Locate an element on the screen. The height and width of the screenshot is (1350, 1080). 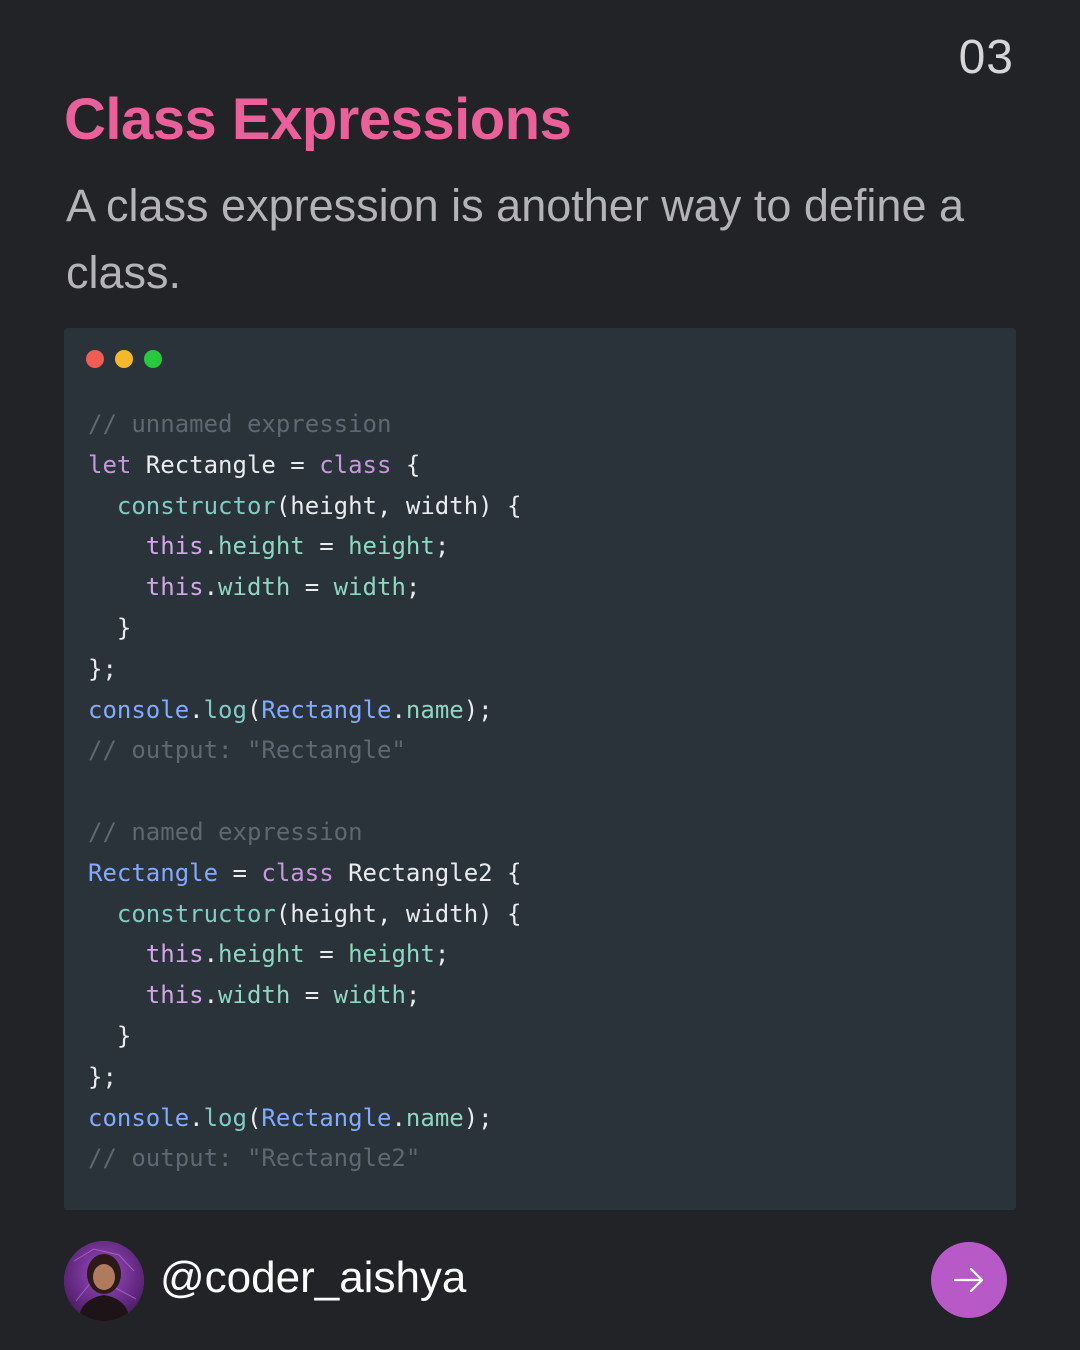
next-button is located at coordinates (969, 1280).